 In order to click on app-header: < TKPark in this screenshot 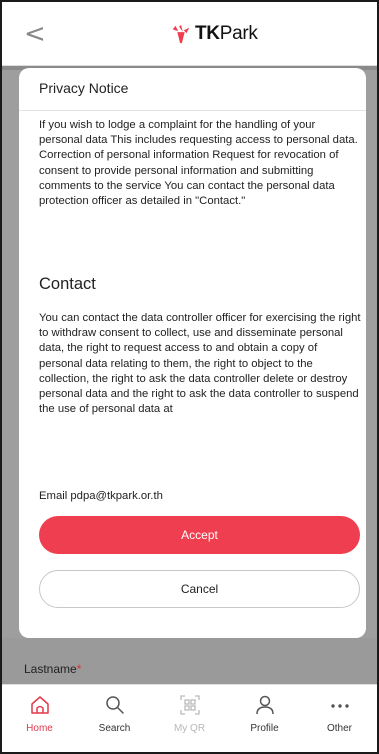, I will do `click(189, 34)`.